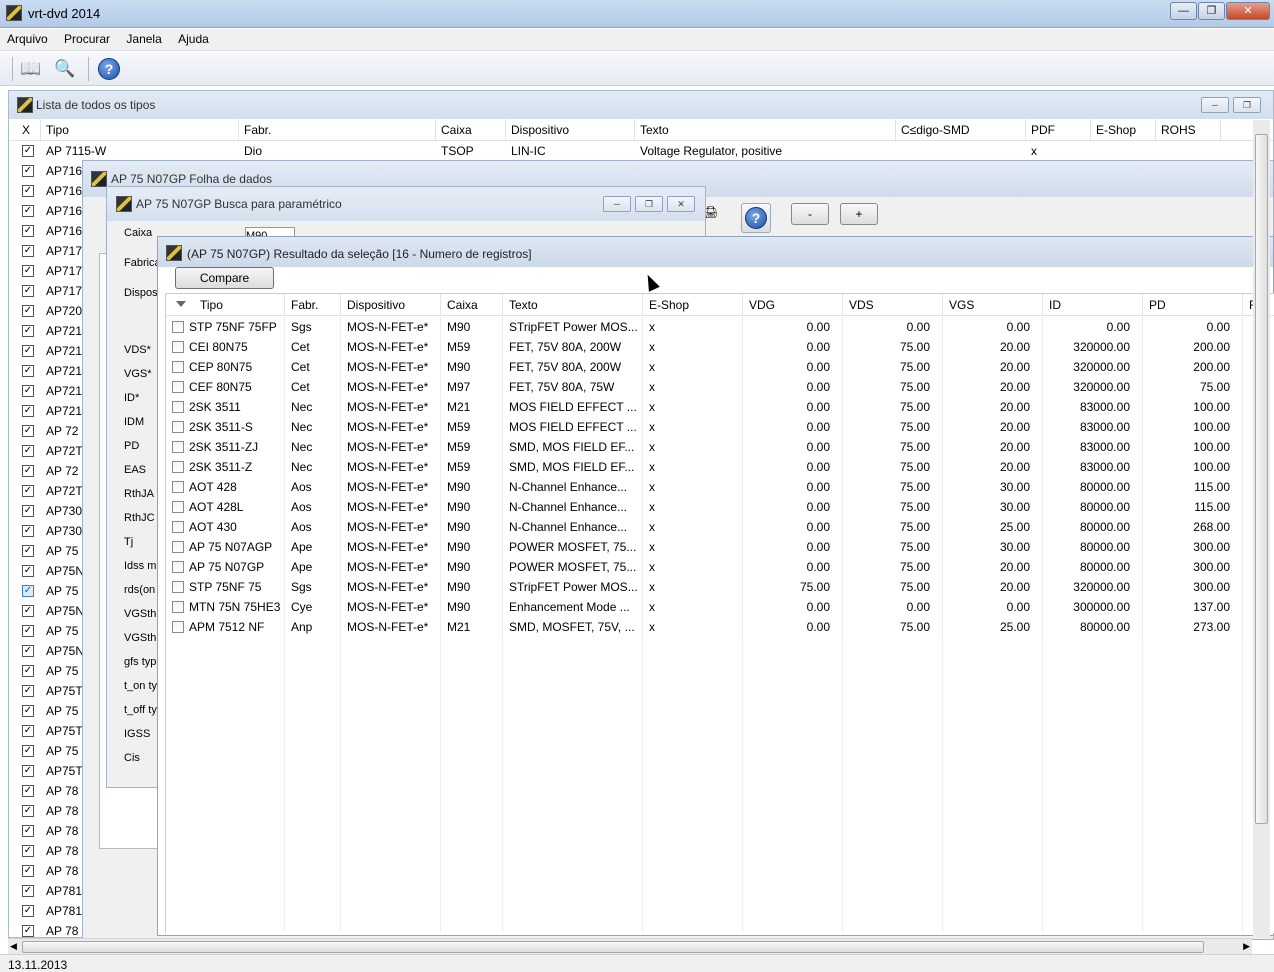  I want to click on col-tipo: Tipo, so click(57, 130).